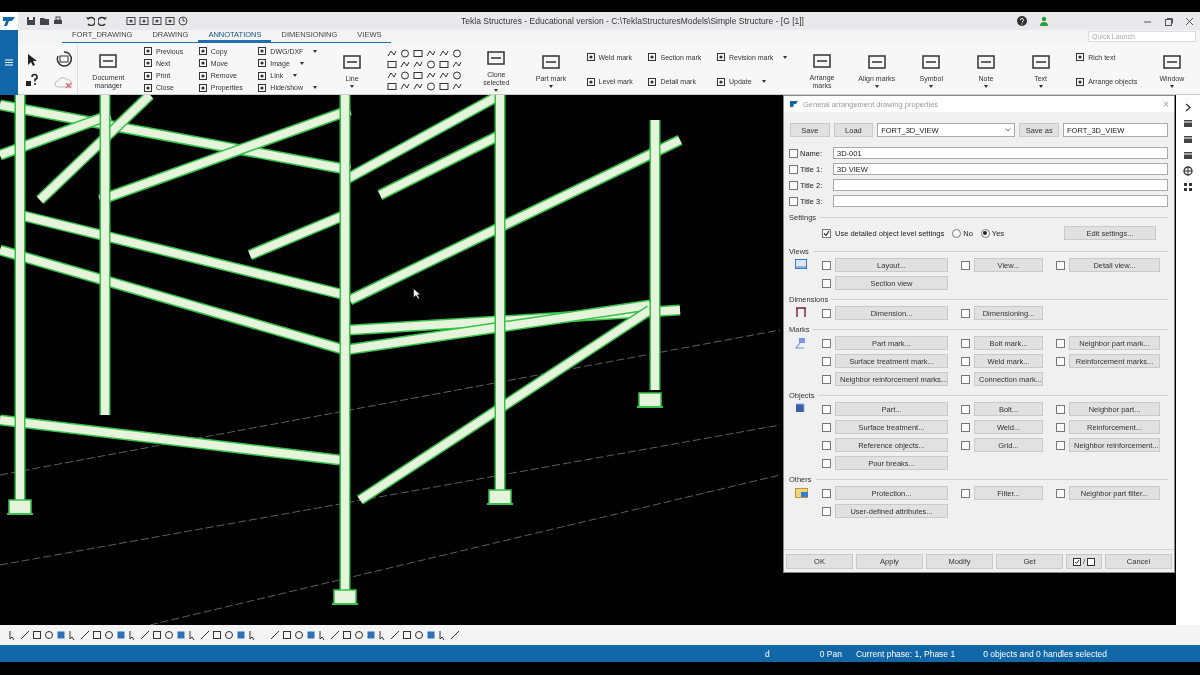 The height and width of the screenshot is (675, 1200). What do you see at coordinates (32, 59) in the screenshot?
I see `pointer-icon` at bounding box center [32, 59].